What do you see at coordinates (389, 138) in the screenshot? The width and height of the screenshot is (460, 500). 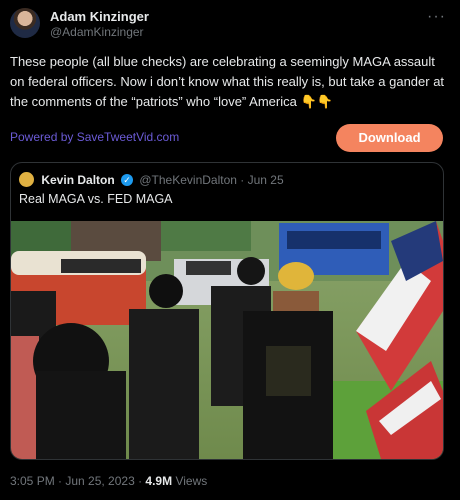 I see `download-button: Download` at bounding box center [389, 138].